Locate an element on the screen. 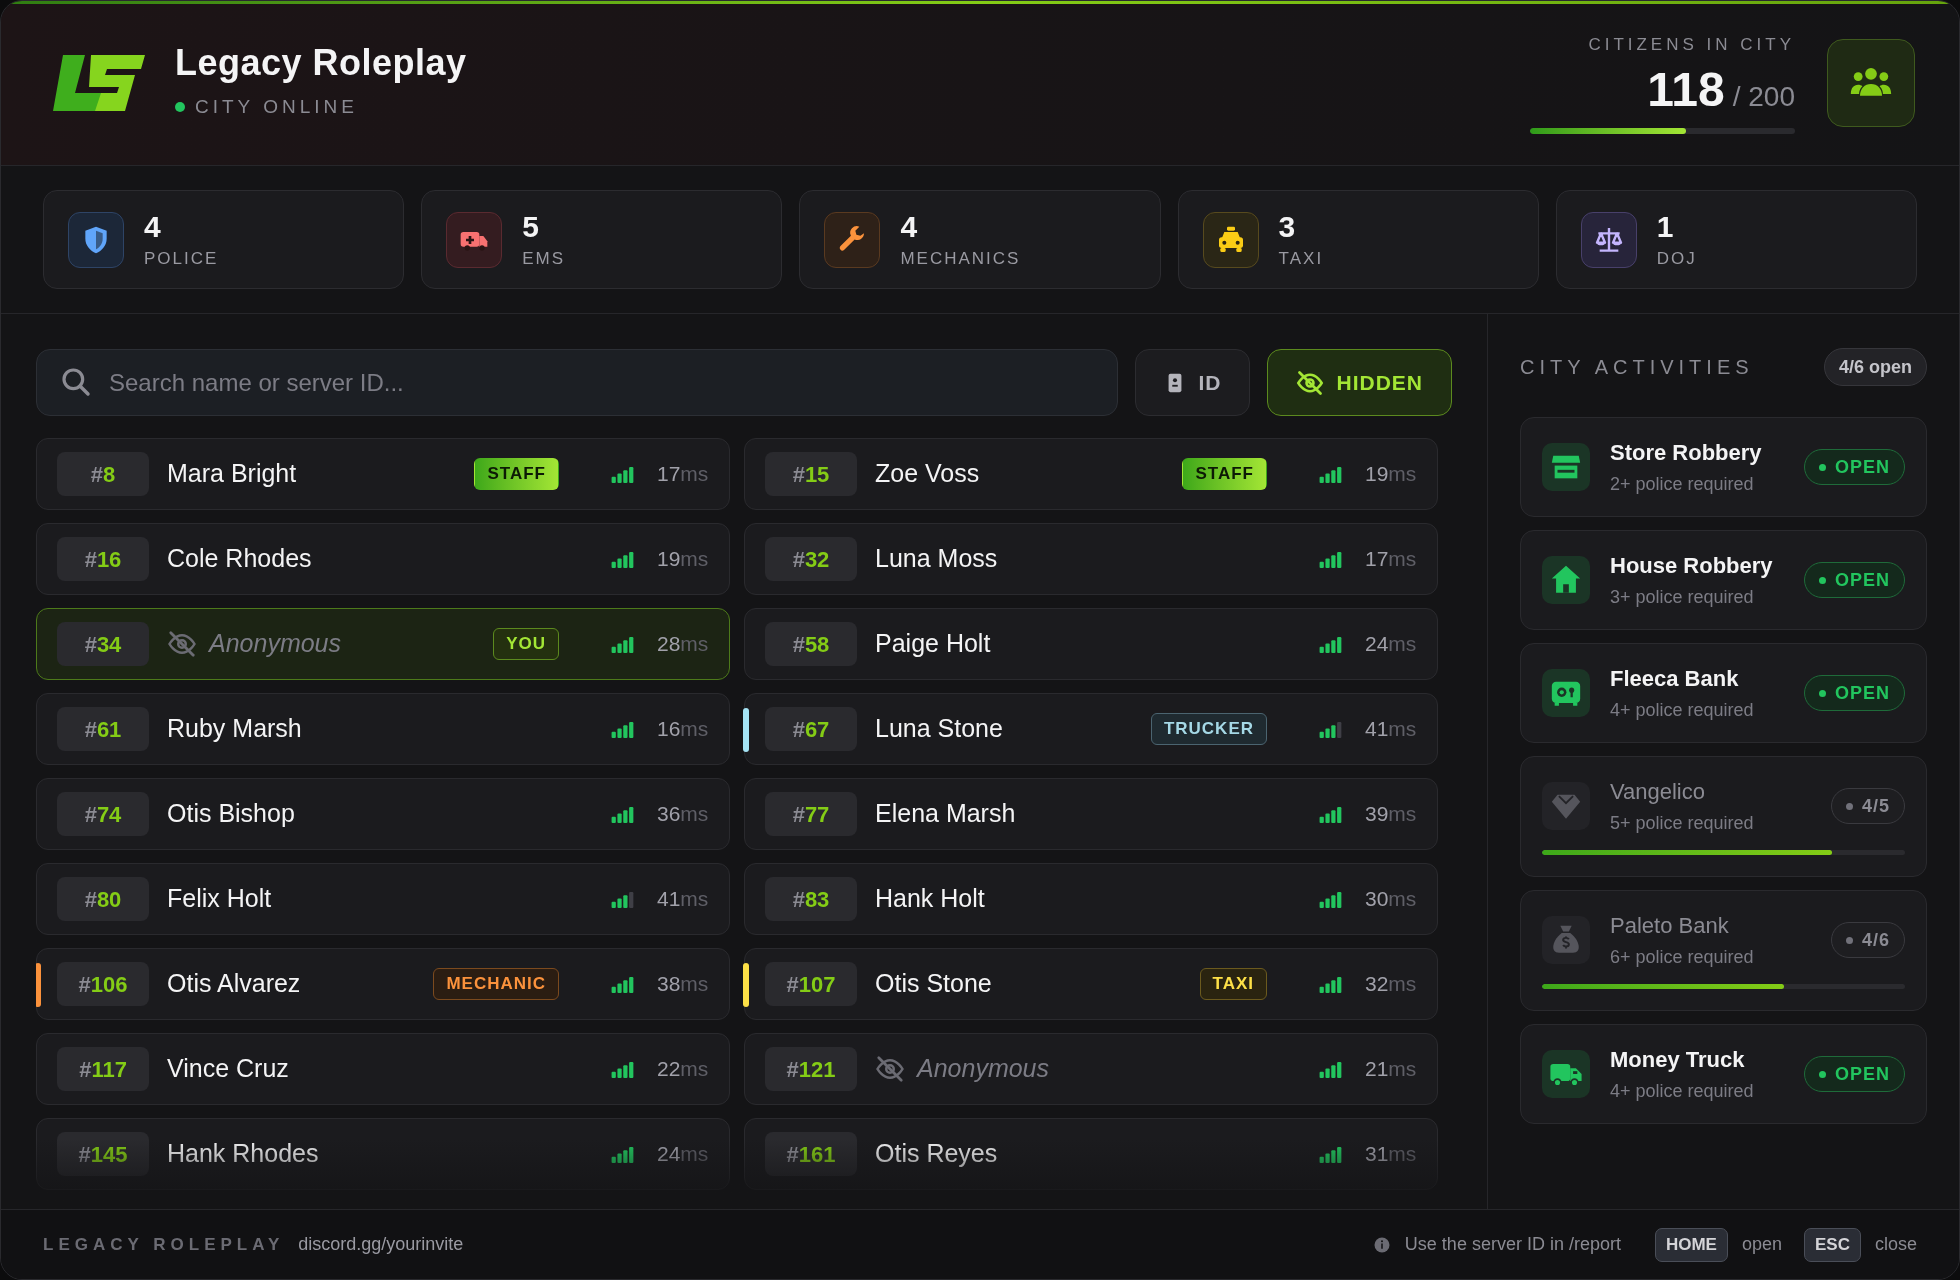  player-name: Mara Bright is located at coordinates (232, 474).